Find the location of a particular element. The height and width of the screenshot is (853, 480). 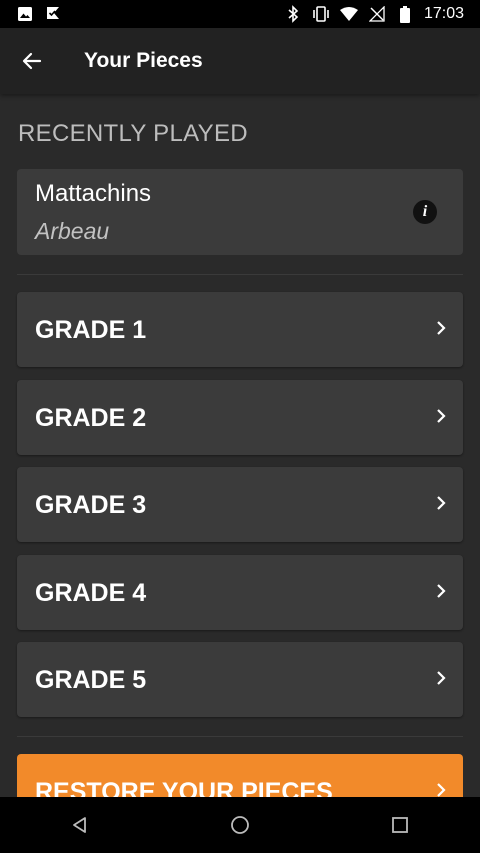

back-triangle-icon is located at coordinates (79, 825).